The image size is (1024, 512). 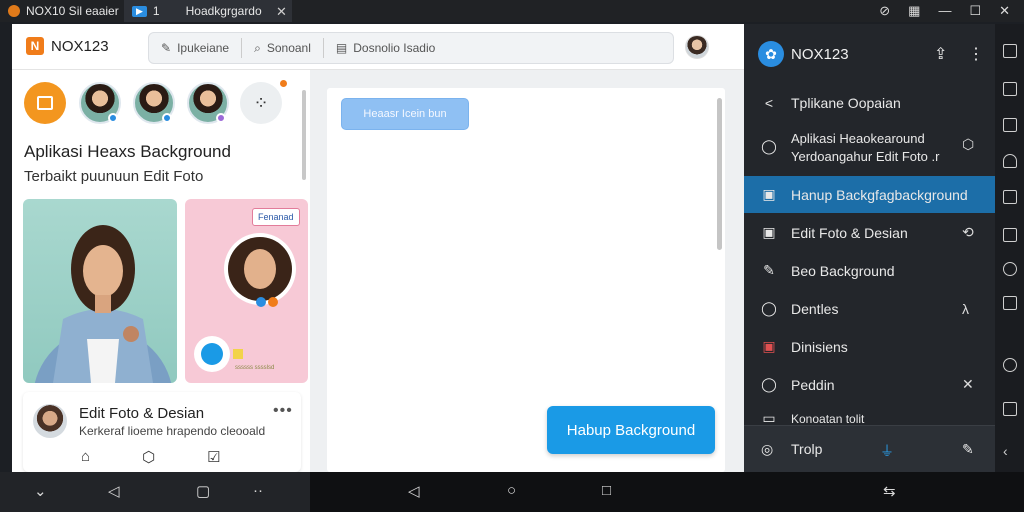 What do you see at coordinates (50, 421) in the screenshot?
I see `edit-card-avatar` at bounding box center [50, 421].